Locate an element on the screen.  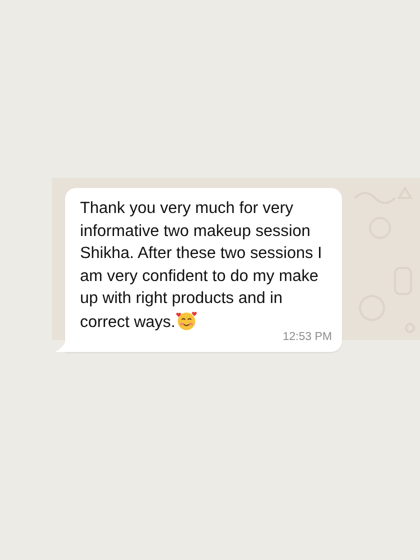
smiling-face-with-hearts-icon is located at coordinates (187, 320).